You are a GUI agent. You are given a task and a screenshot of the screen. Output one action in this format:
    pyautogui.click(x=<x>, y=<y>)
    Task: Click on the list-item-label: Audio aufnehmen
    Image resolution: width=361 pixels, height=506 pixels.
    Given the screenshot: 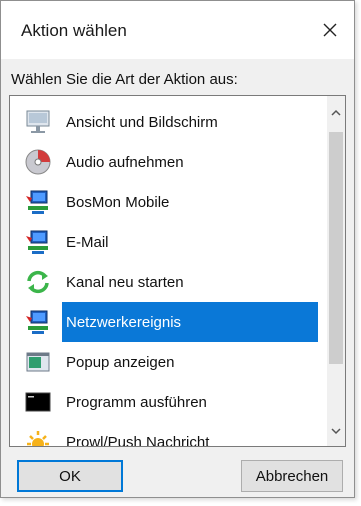 What is the action you would take?
    pyautogui.click(x=125, y=162)
    